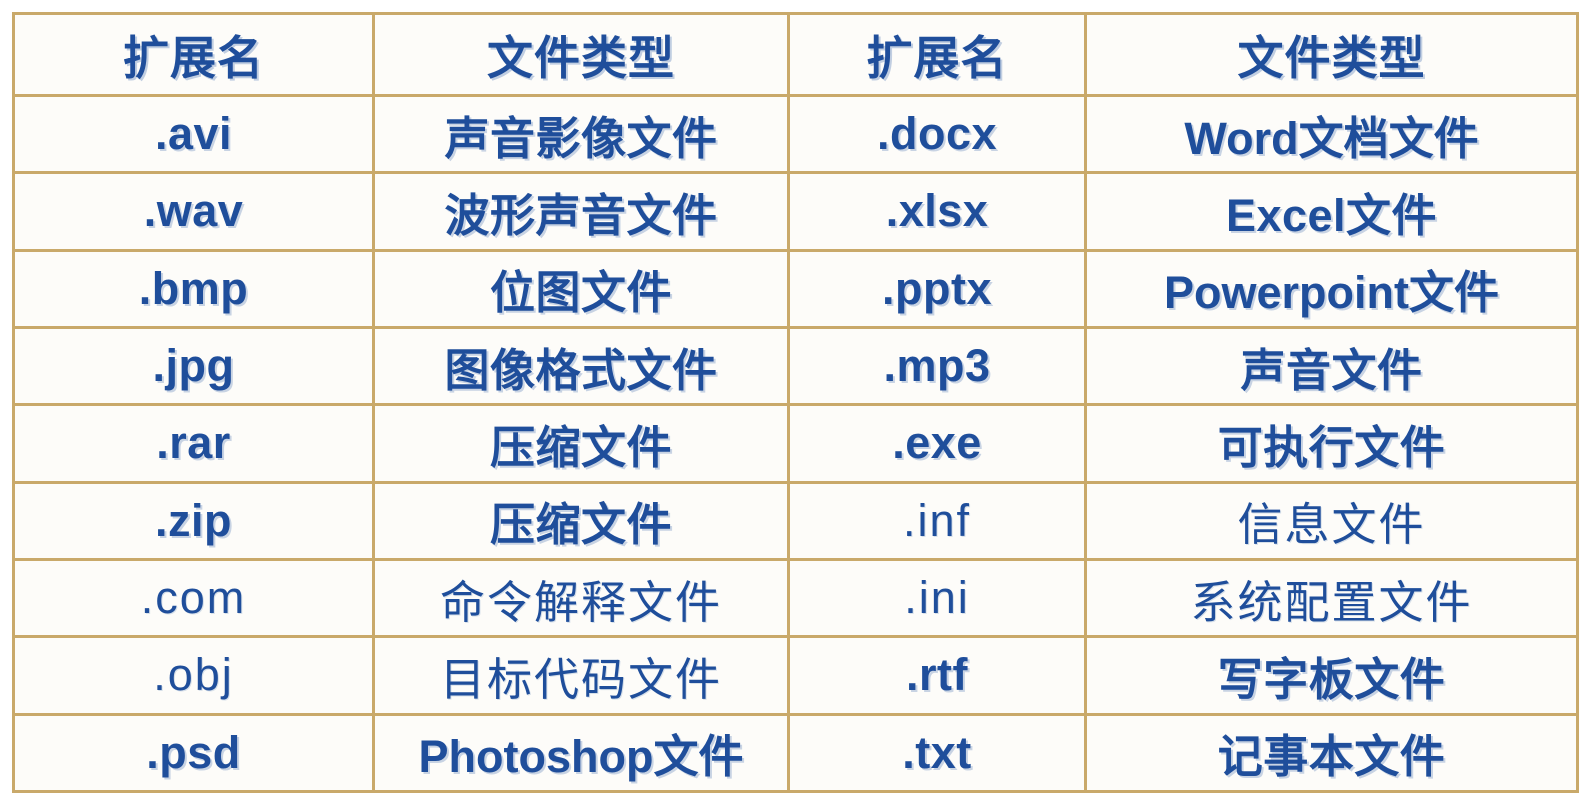 This screenshot has width=1583, height=800. I want to click on cell-extension-left: .rar, so click(193, 443).